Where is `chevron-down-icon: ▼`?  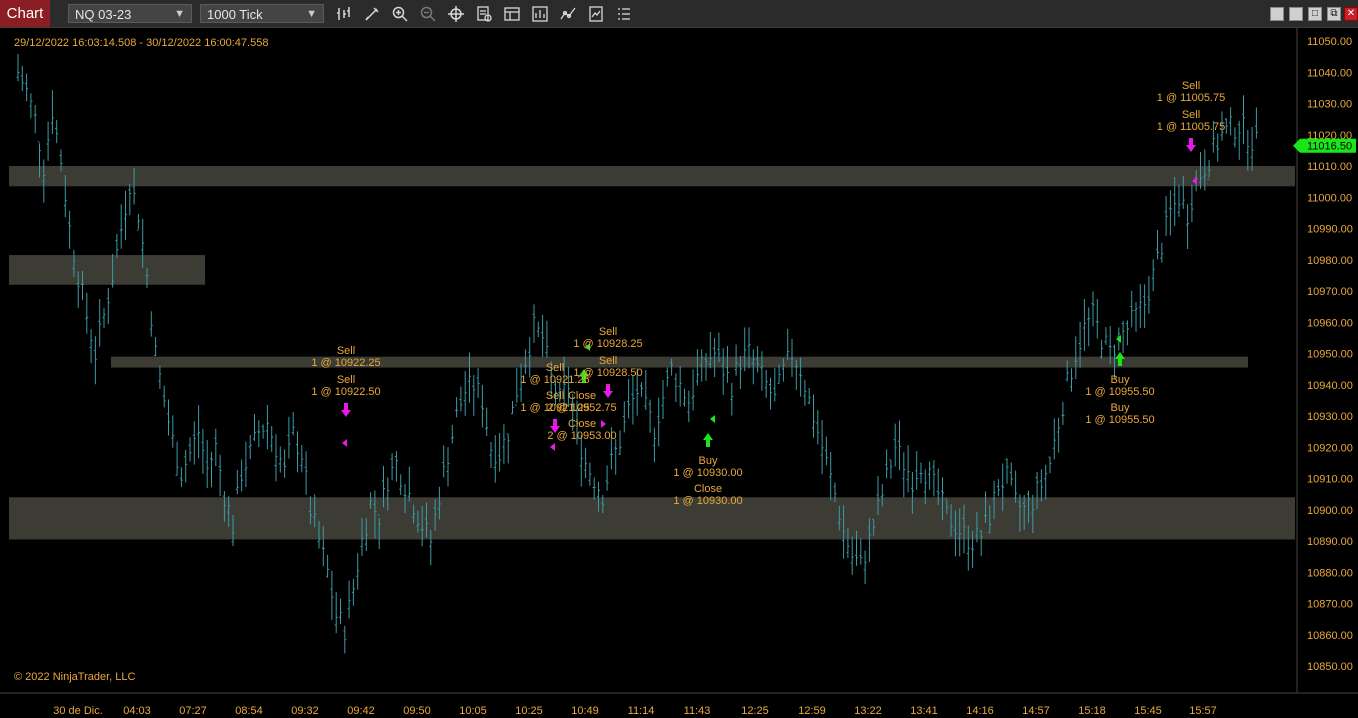
chevron-down-icon: ▼ is located at coordinates (311, 14).